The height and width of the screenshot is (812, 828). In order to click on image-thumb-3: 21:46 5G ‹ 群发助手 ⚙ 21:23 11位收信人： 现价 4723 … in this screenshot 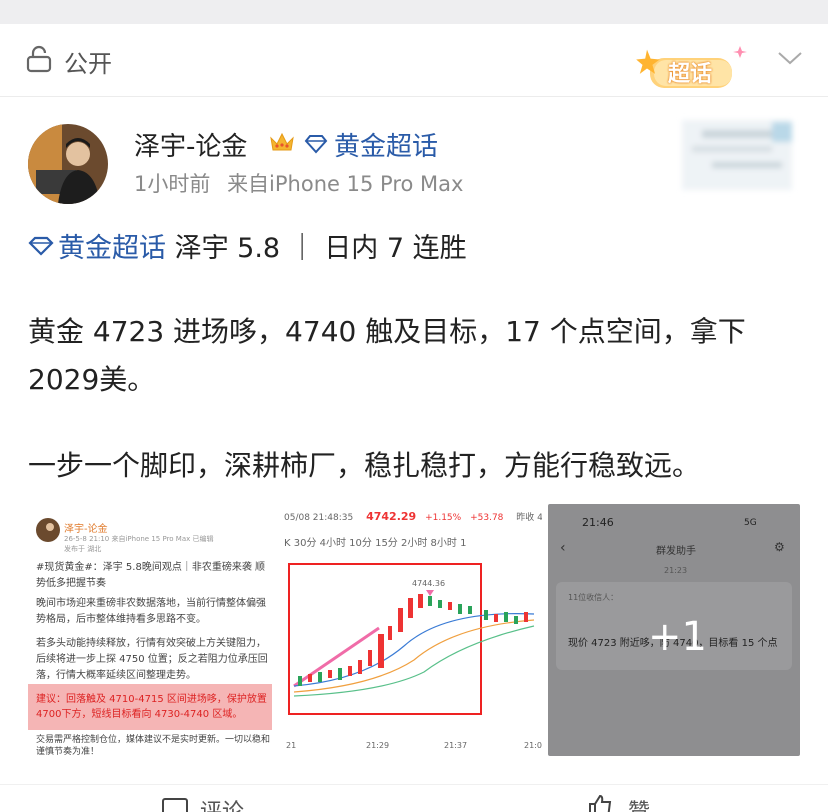, I will do `click(674, 630)`.